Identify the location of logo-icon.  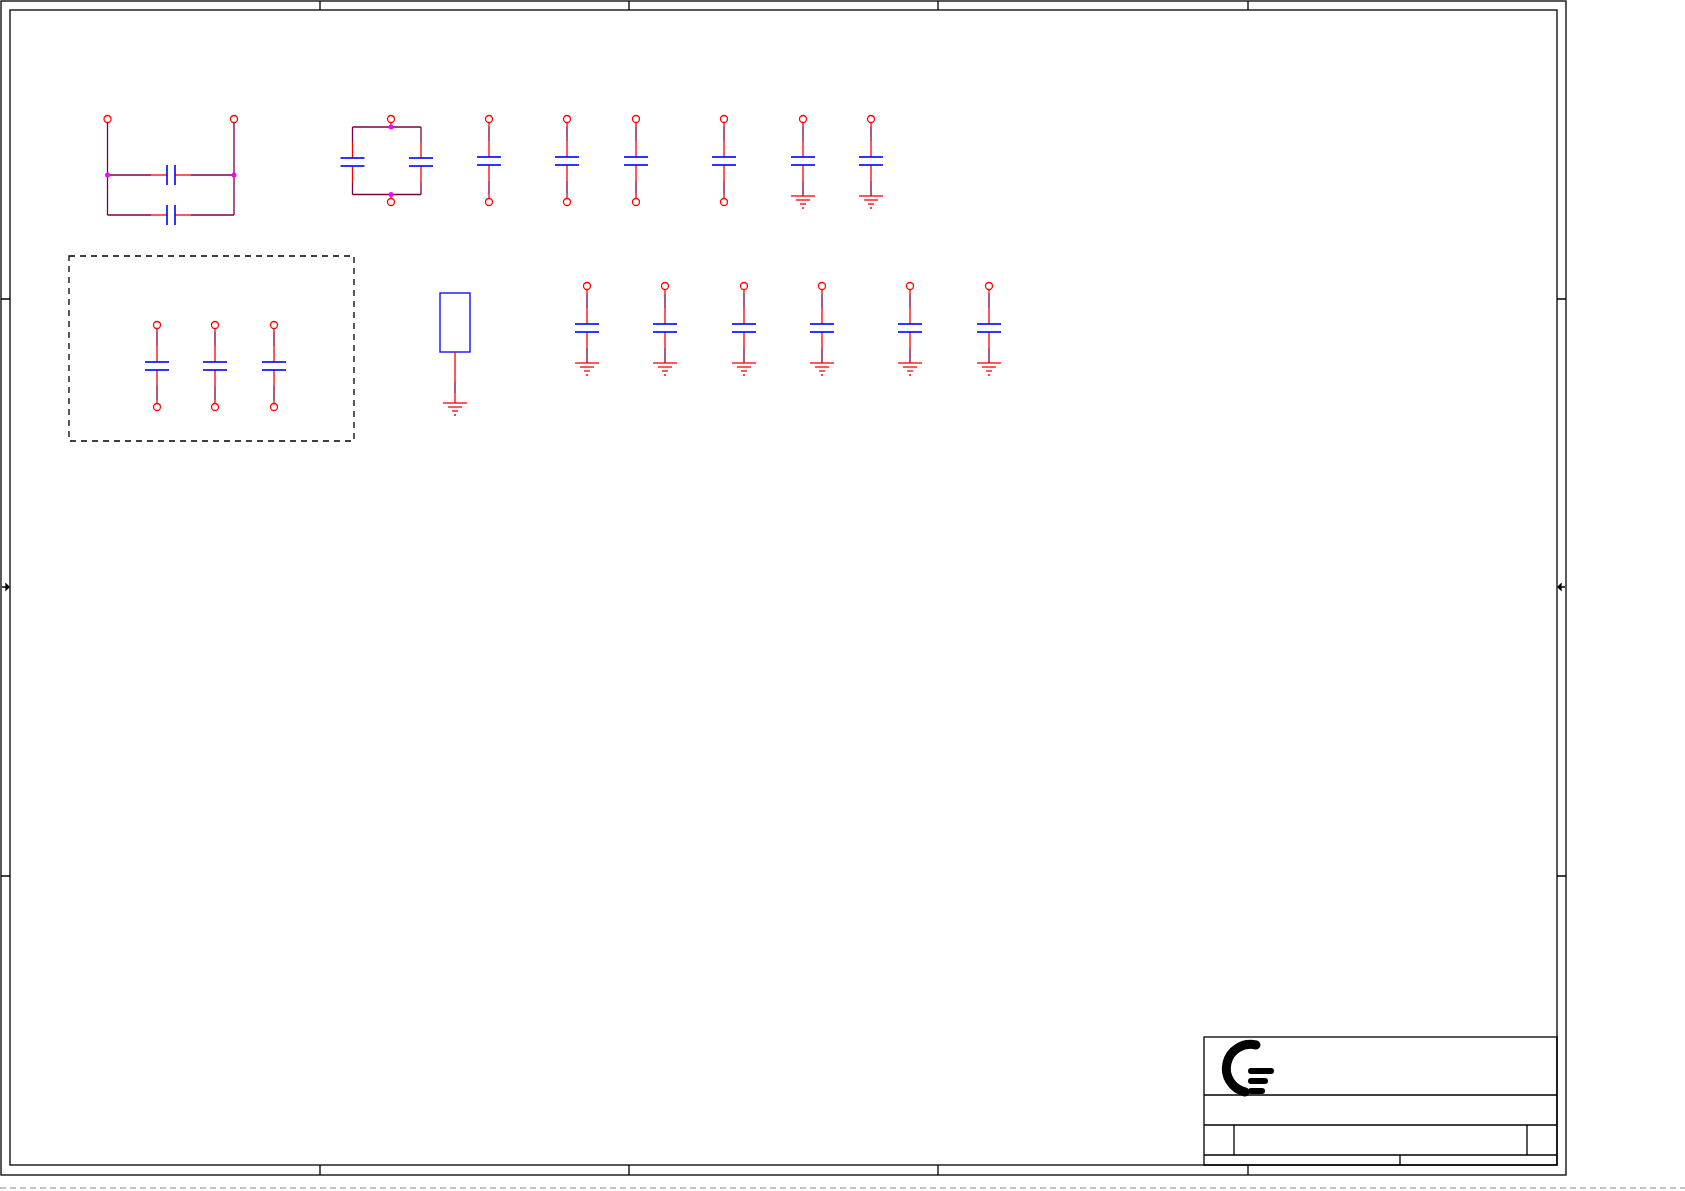
(1247, 1068).